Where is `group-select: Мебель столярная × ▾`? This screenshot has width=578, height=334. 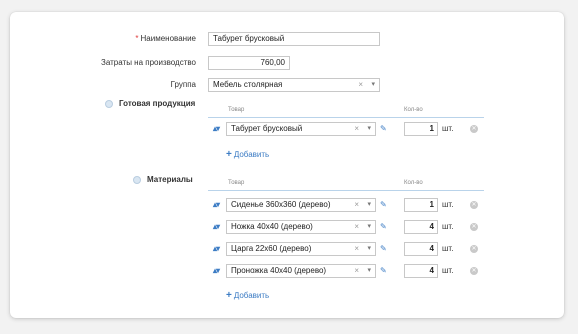
group-select: Мебель столярная × ▾ is located at coordinates (294, 85).